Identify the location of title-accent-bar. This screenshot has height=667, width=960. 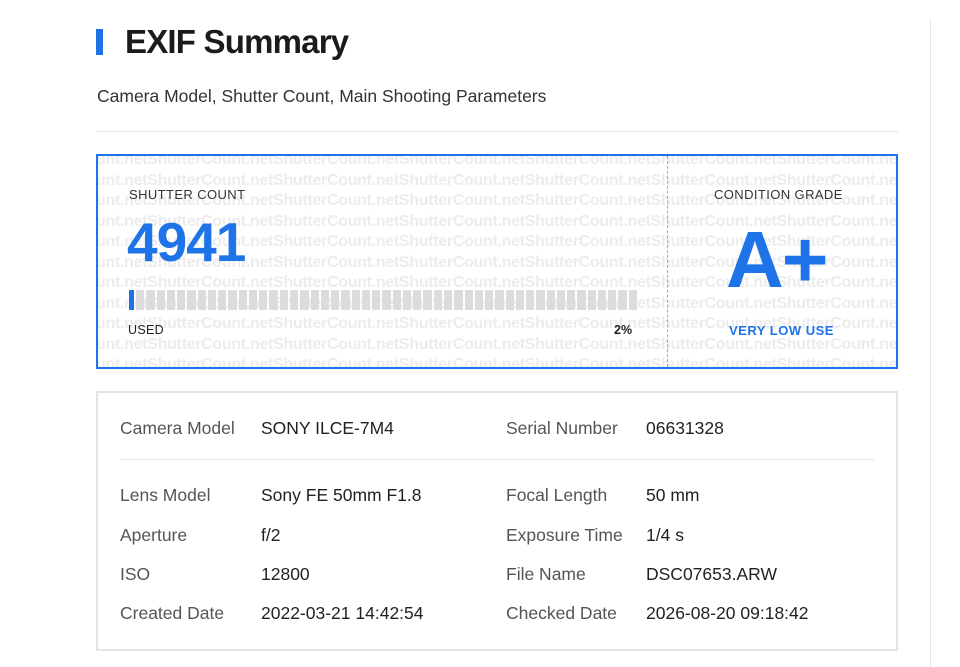
(99, 42).